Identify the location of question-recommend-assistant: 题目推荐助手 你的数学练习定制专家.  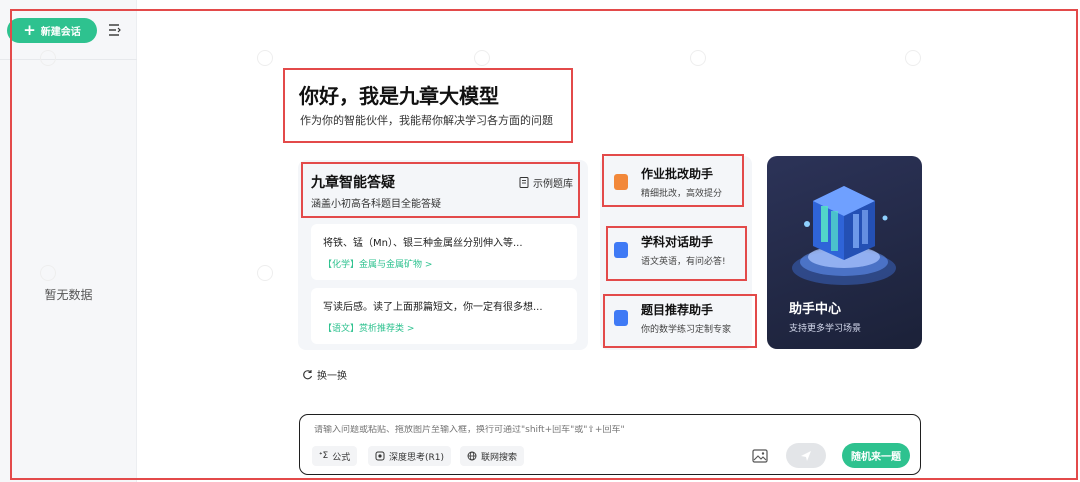
(678, 318).